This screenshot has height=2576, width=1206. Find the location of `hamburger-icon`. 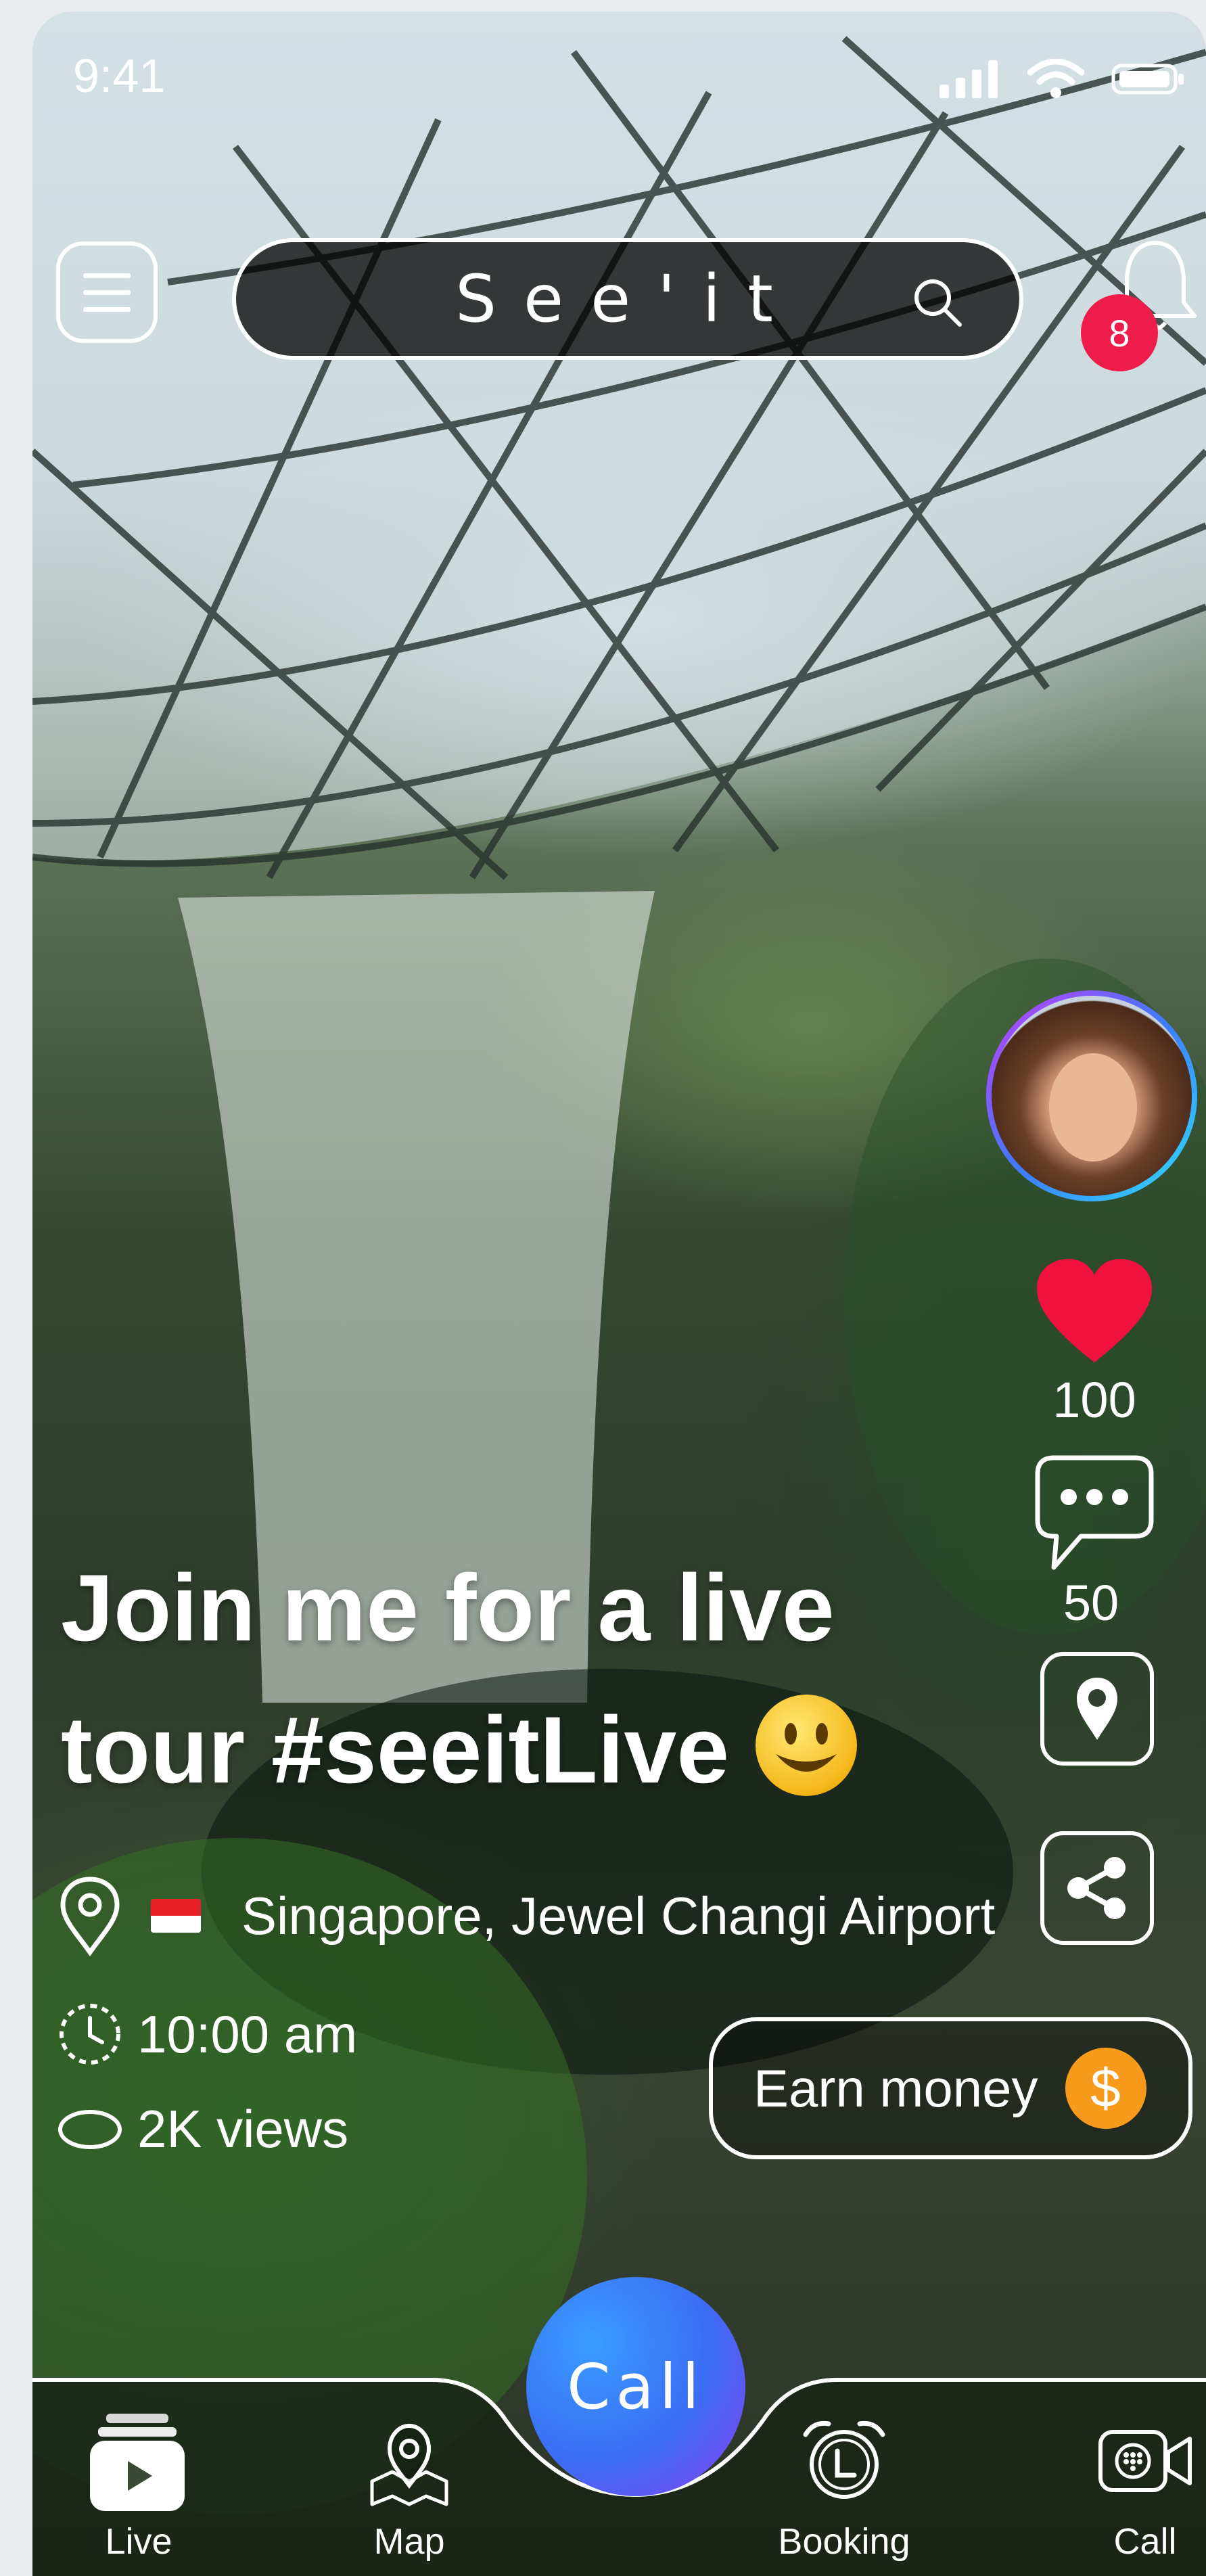

hamburger-icon is located at coordinates (107, 292).